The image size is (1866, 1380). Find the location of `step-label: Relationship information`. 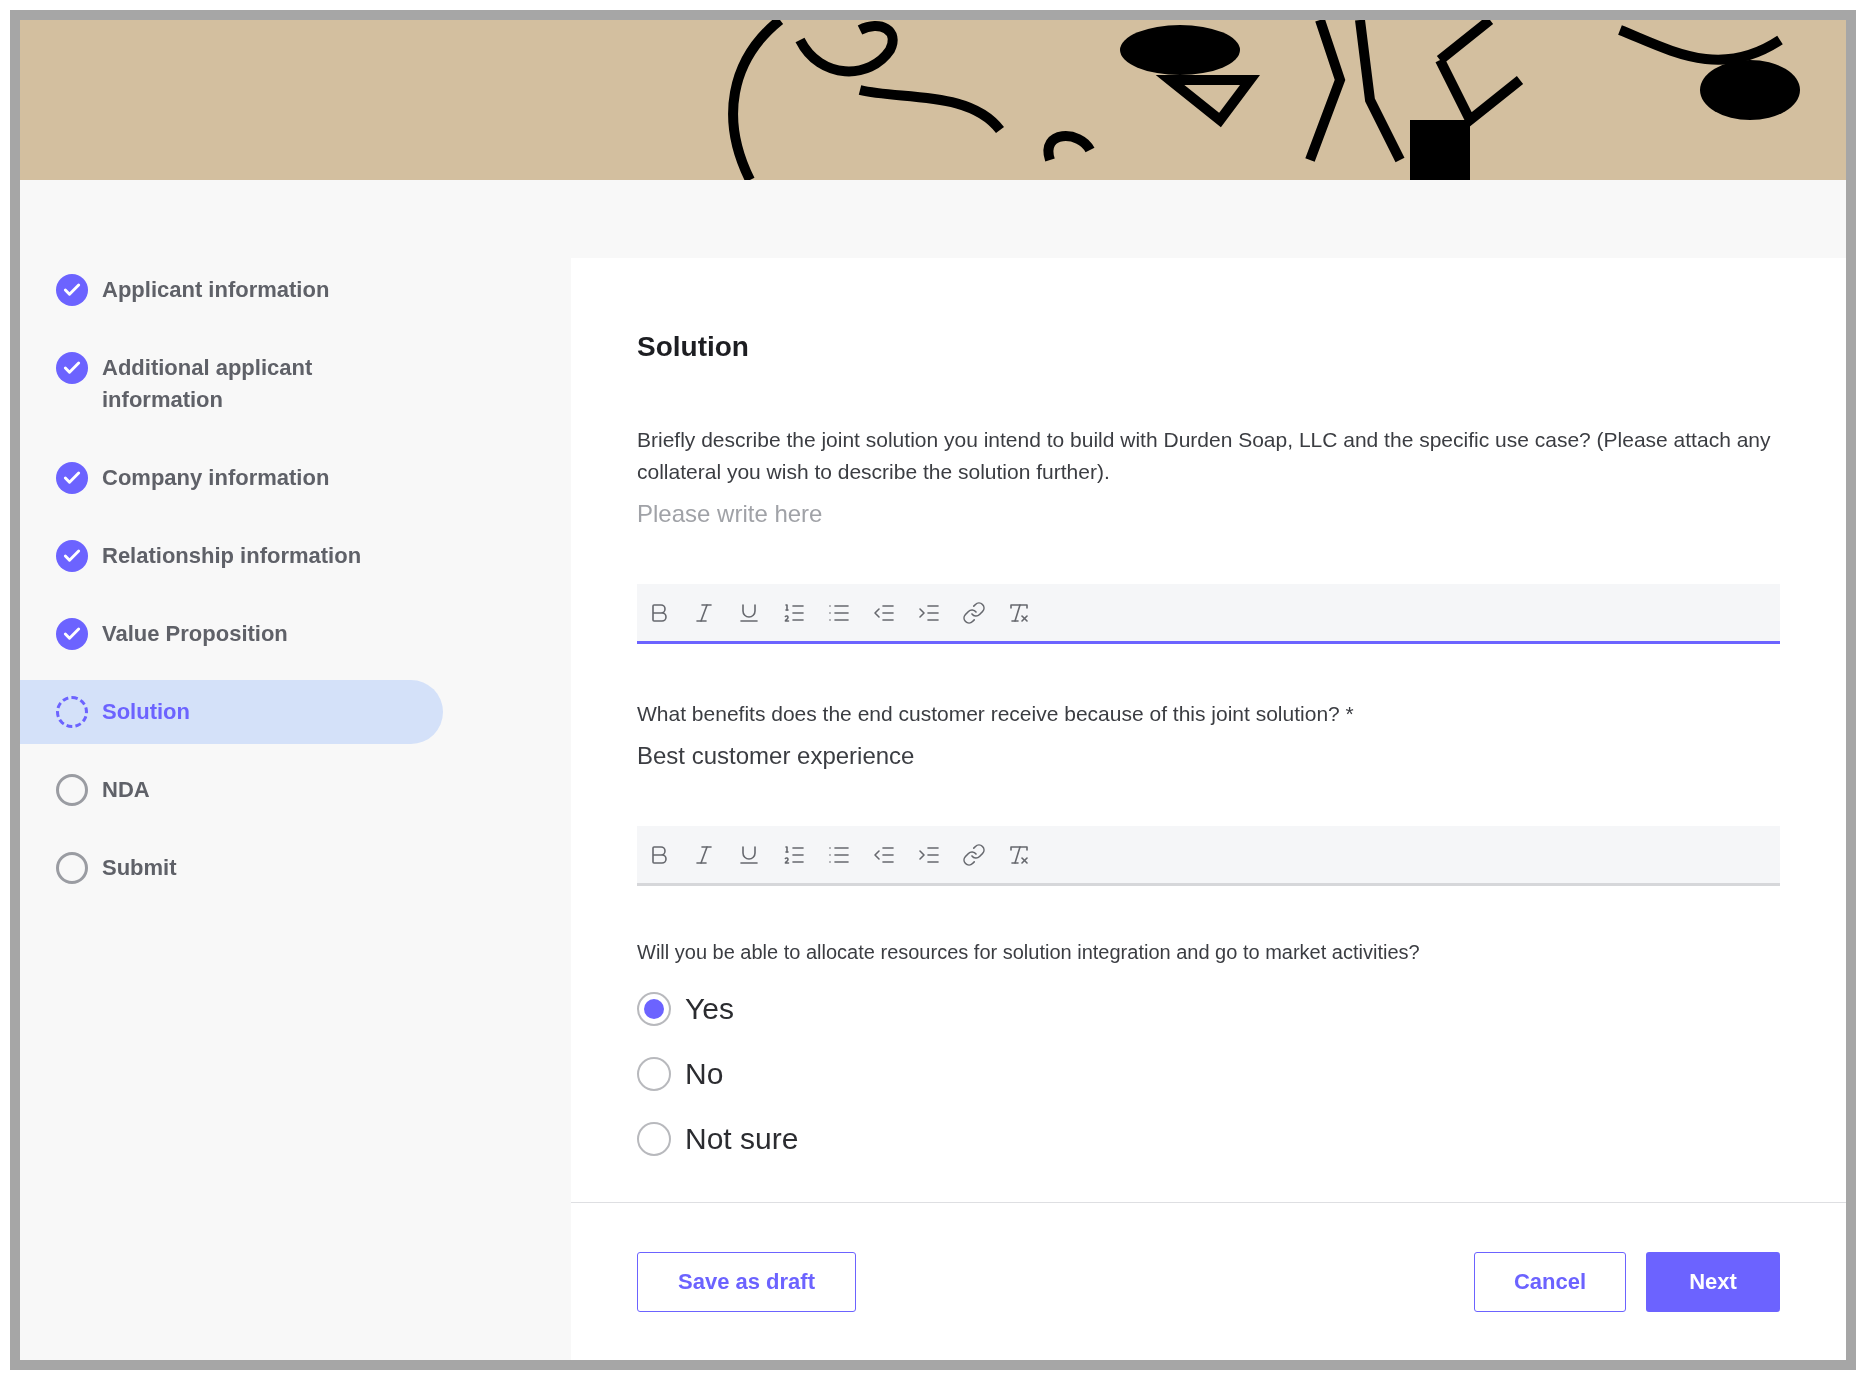

step-label: Relationship information is located at coordinates (232, 556).